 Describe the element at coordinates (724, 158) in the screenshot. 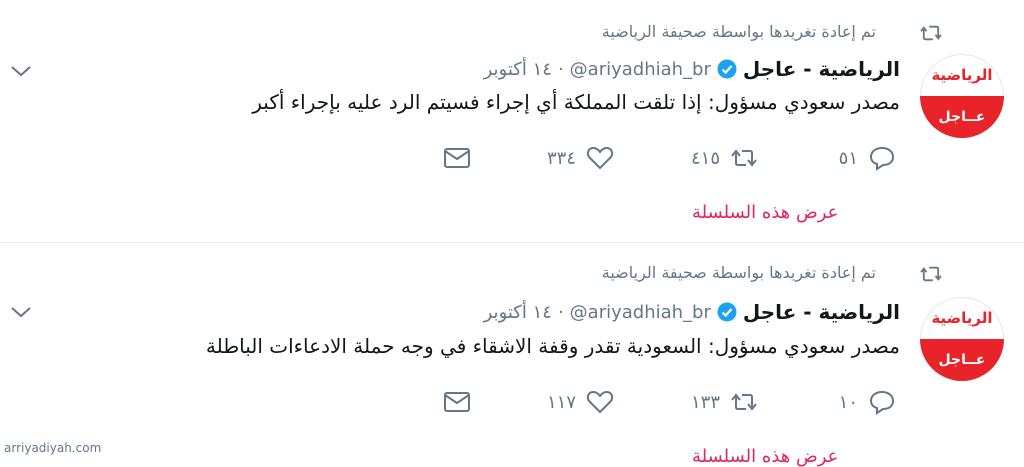

I see `retweet-button: ٤١٥` at that location.